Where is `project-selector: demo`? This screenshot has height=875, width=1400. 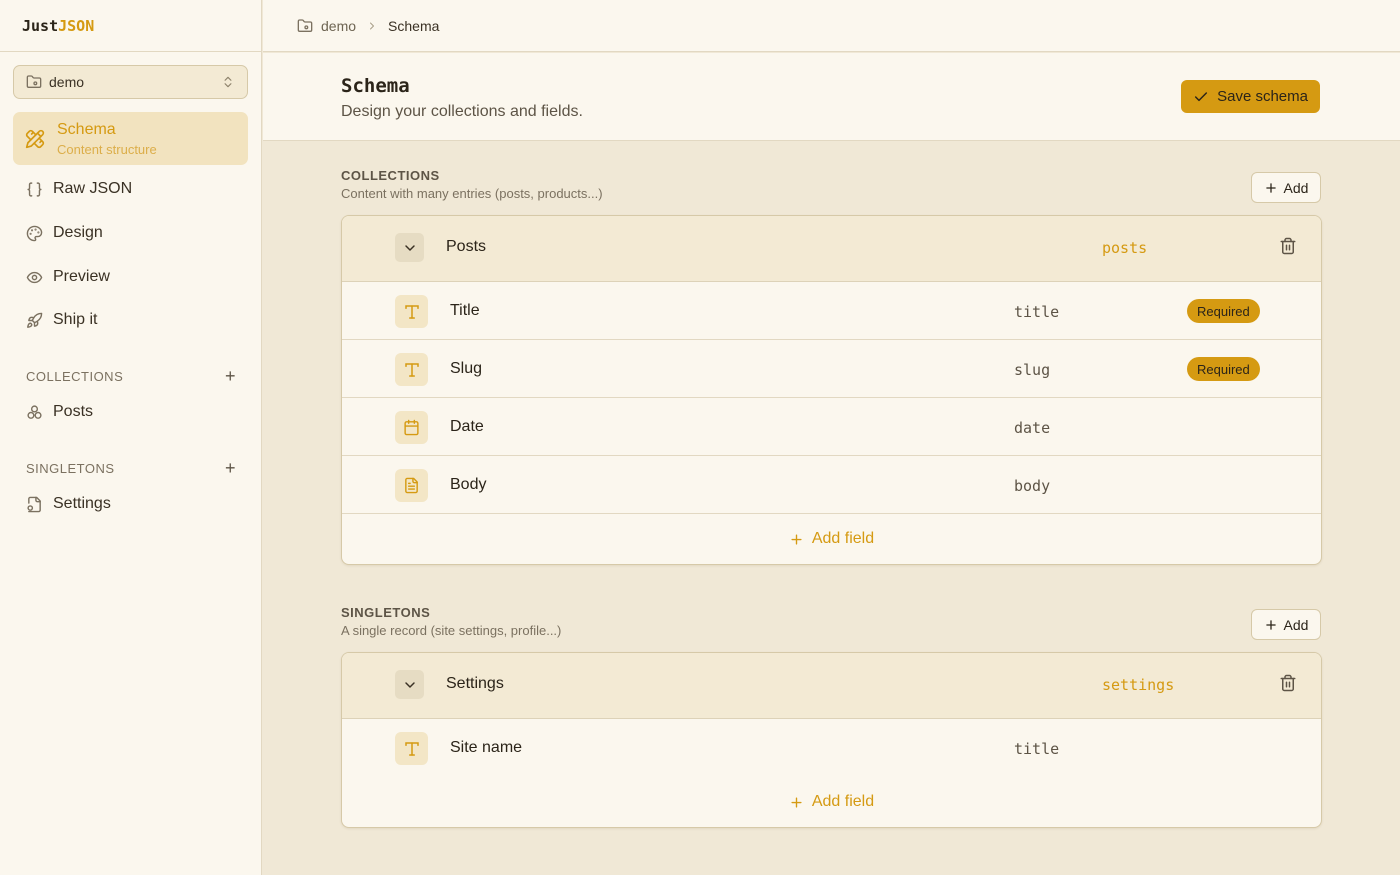 project-selector: demo is located at coordinates (130, 82).